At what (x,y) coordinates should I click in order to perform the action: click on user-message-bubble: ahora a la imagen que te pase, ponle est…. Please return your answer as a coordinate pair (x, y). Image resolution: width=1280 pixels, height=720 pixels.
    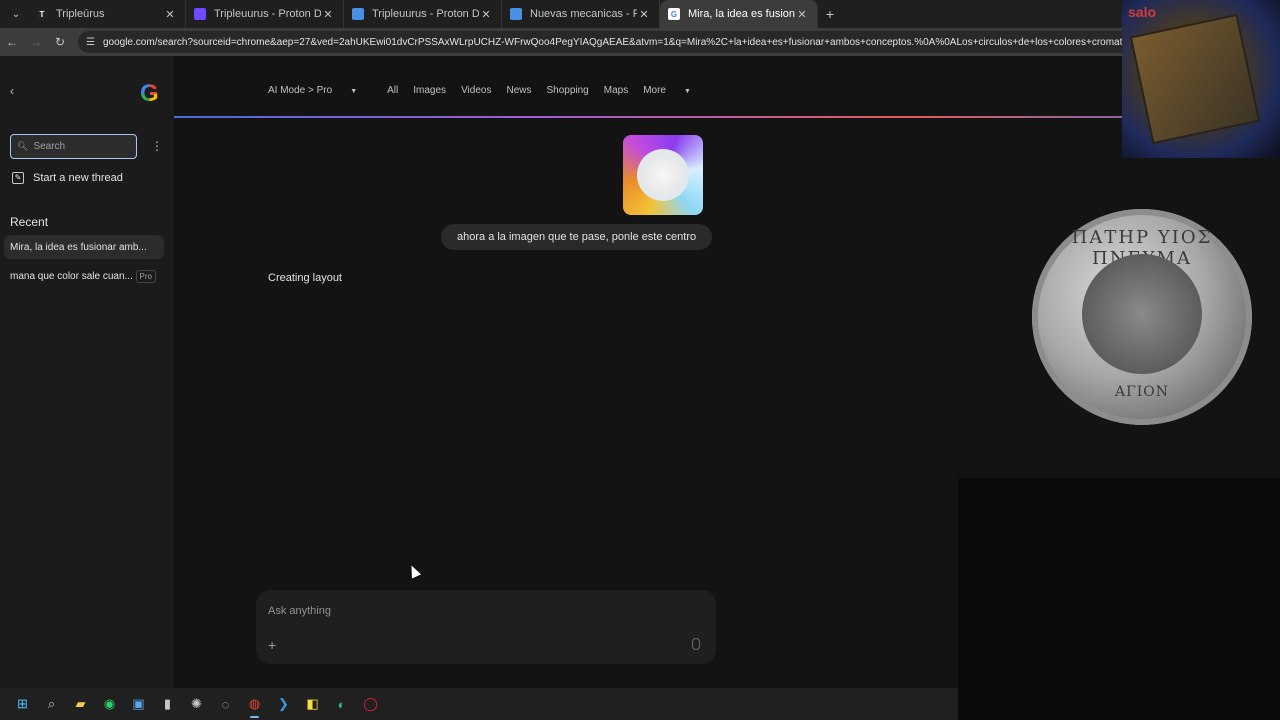
    Looking at the image, I should click on (577, 237).